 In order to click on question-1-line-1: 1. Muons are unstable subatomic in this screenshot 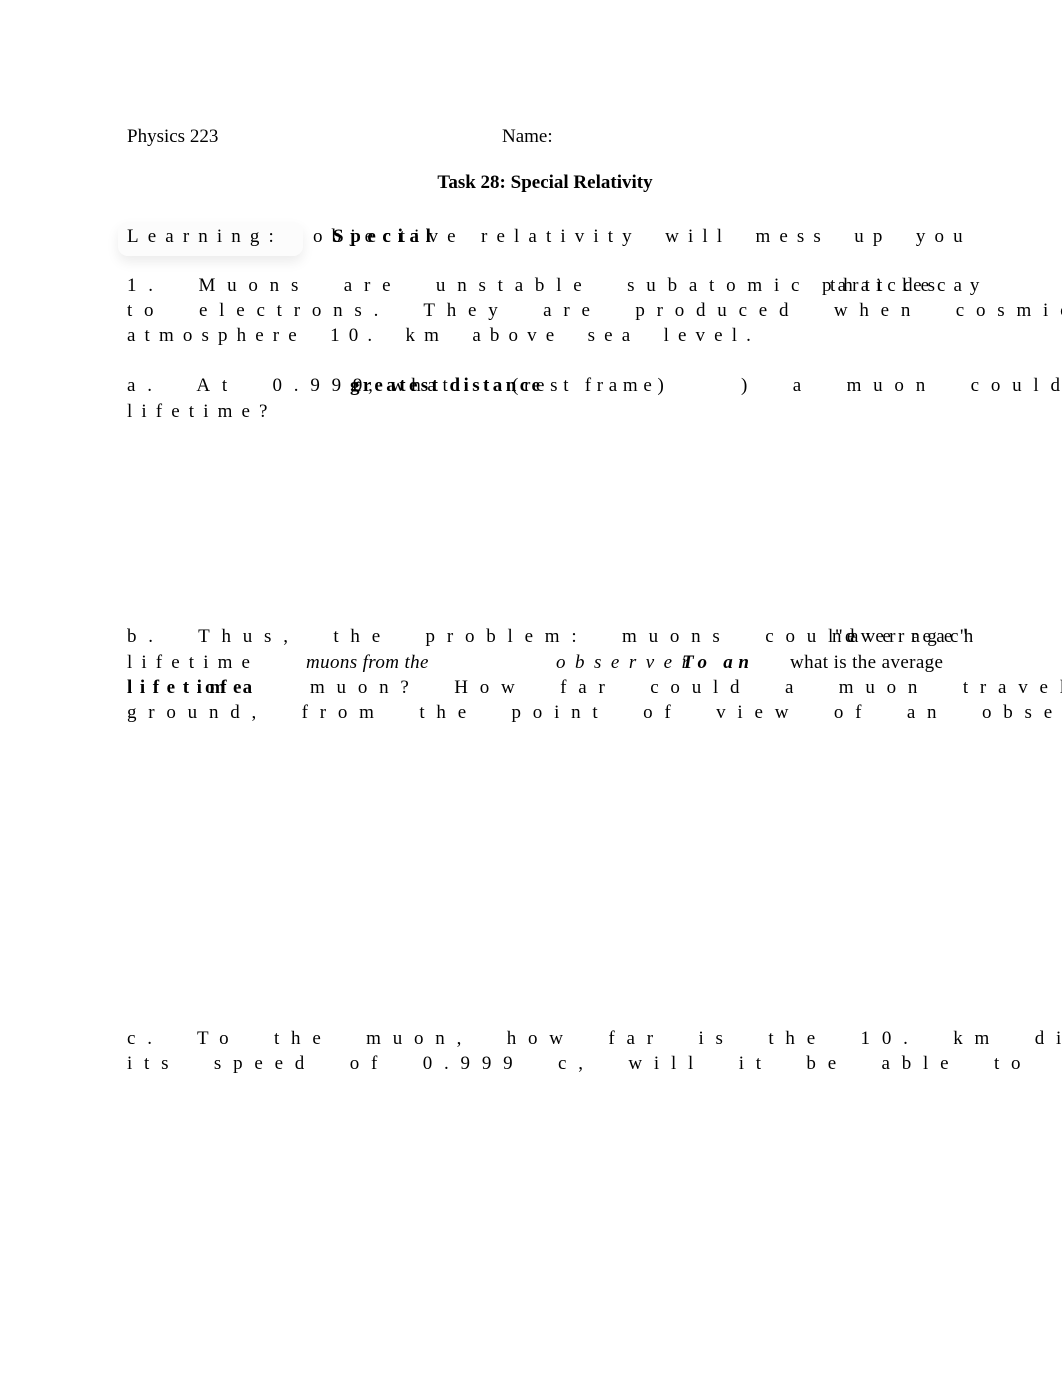, I will do `click(469, 285)`.